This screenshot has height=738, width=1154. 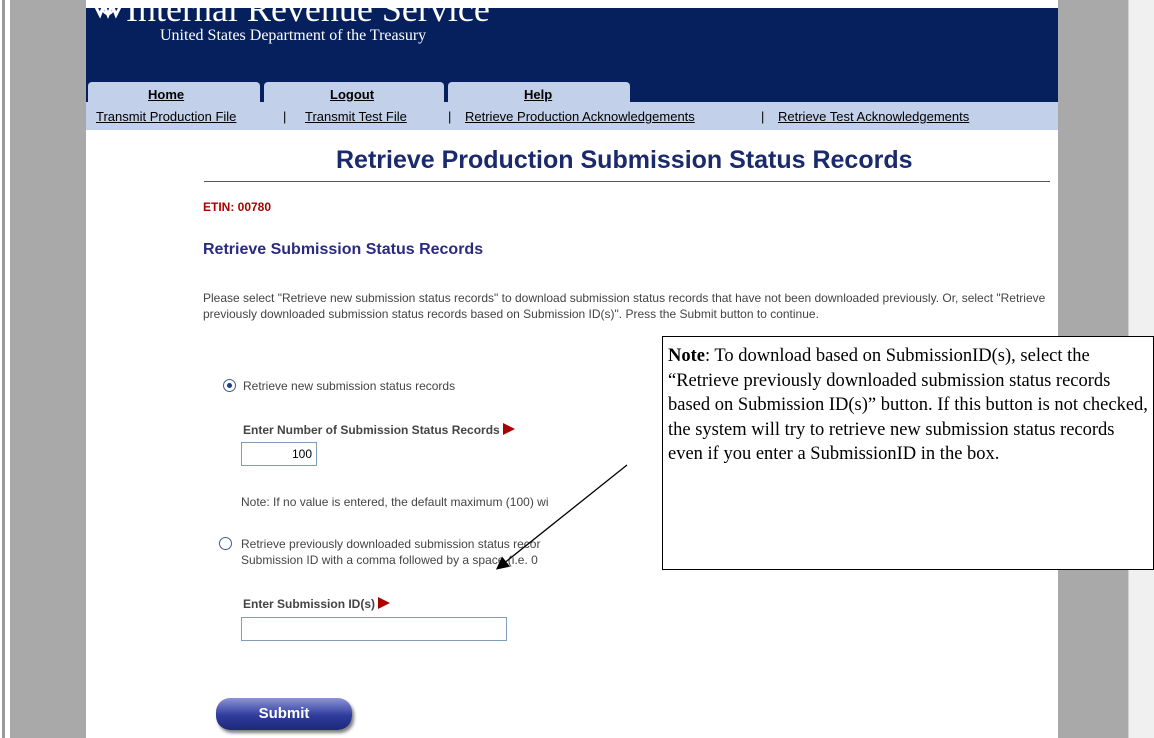 I want to click on link-retrieve-production-acknowledgements: Retrieve Production Acknowledgements, so click(x=580, y=116).